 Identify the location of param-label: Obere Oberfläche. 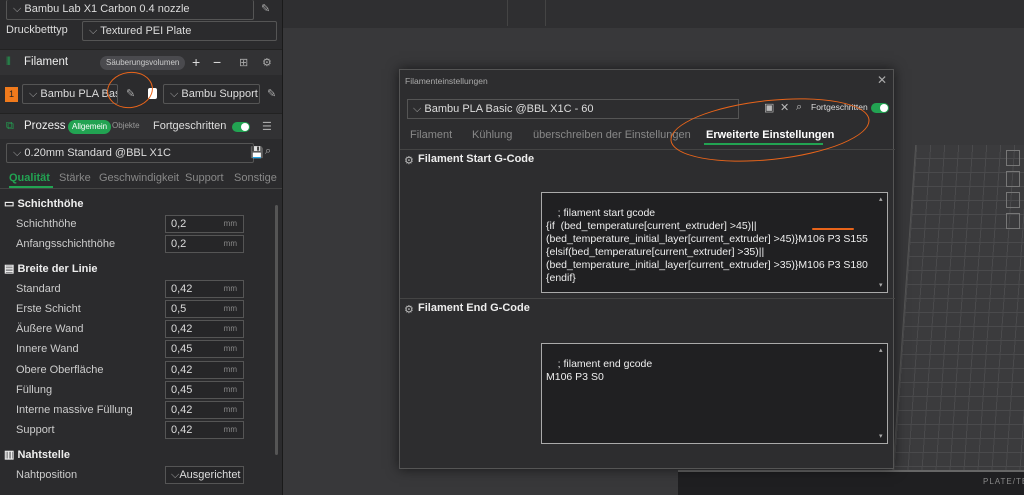
(60, 370).